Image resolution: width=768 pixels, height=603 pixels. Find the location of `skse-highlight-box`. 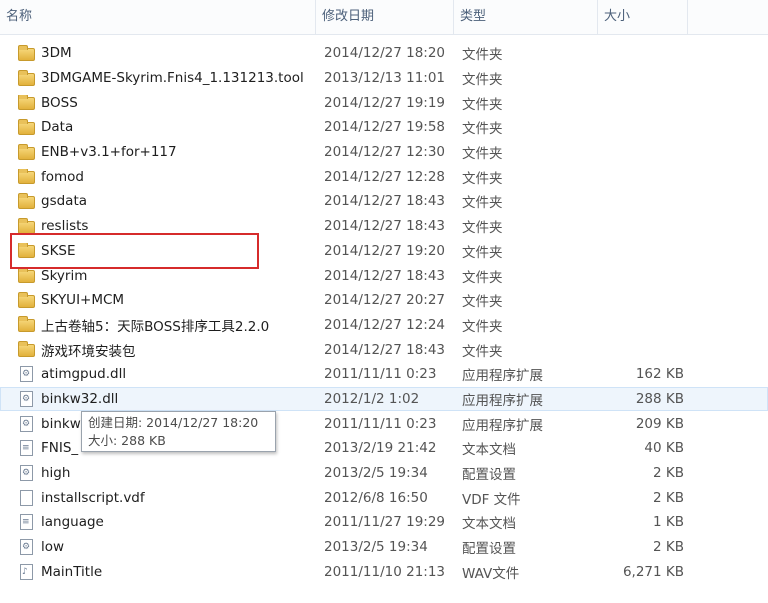

skse-highlight-box is located at coordinates (134, 251).